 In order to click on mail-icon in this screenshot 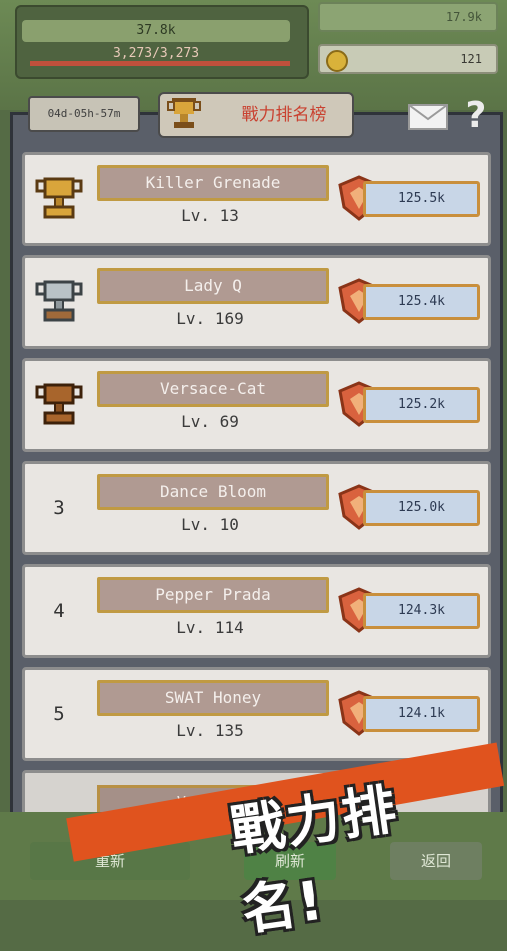, I will do `click(428, 117)`.